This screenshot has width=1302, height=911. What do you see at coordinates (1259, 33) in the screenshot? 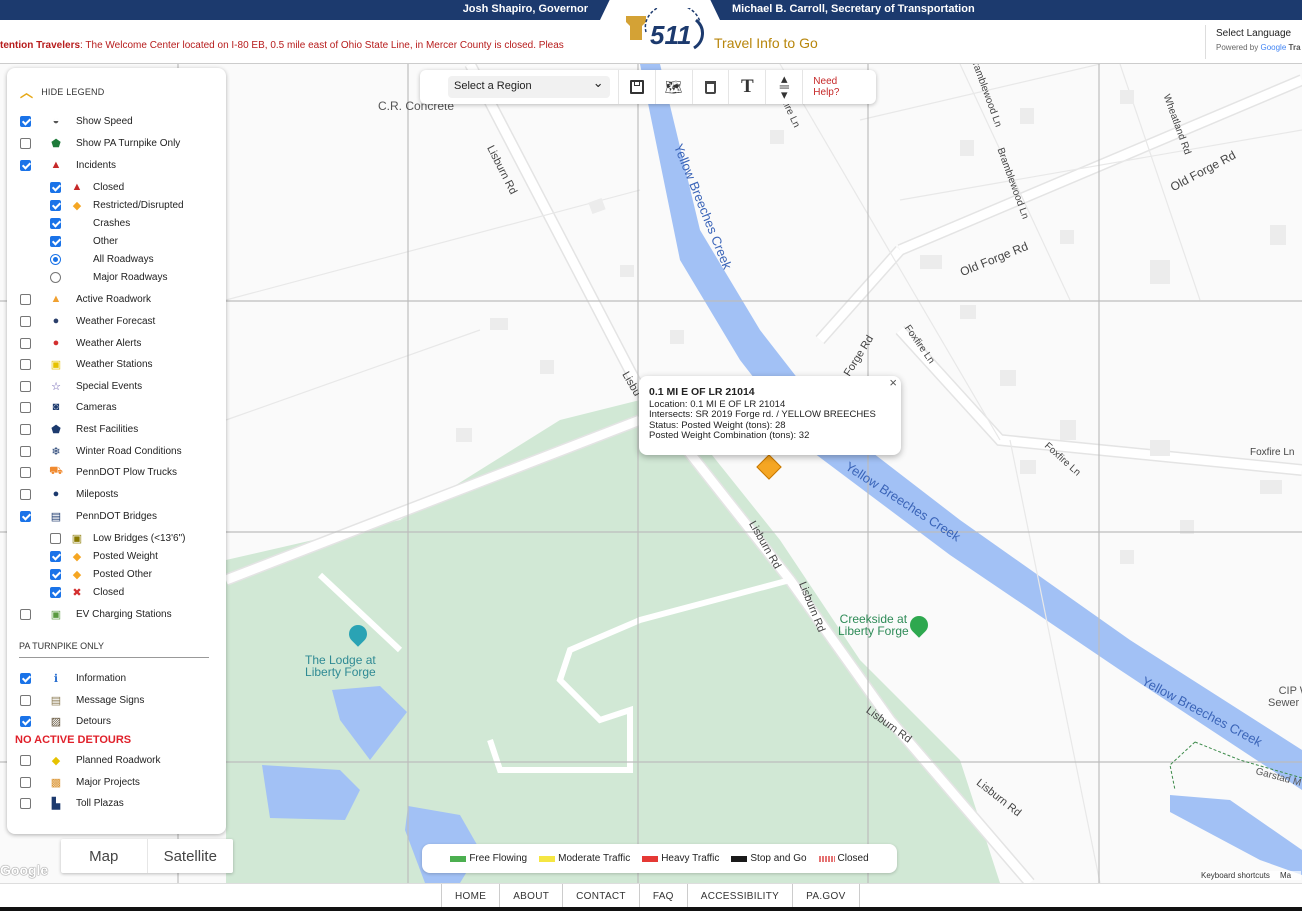
I see `select-language: Select Language` at bounding box center [1259, 33].